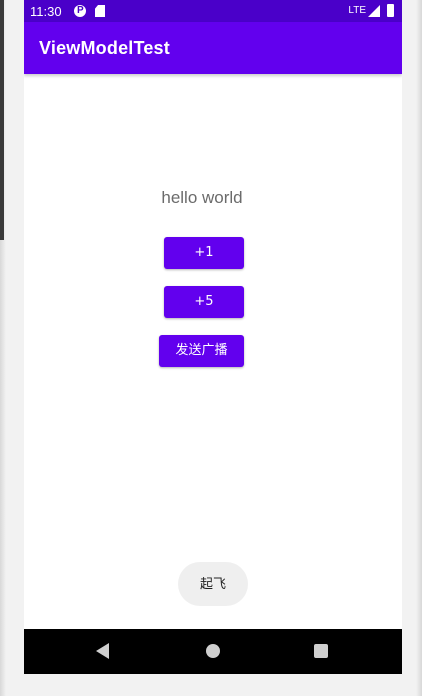 The width and height of the screenshot is (422, 696). Describe the element at coordinates (321, 651) in the screenshot. I see `recents-icon` at that location.